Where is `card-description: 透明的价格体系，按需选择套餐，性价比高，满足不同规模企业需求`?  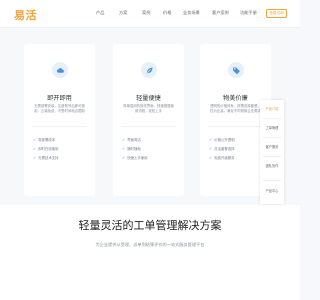
card-description: 透明的价格体系，按需选择套餐，性价比高，满足不同规模企业需求 is located at coordinates (235, 109).